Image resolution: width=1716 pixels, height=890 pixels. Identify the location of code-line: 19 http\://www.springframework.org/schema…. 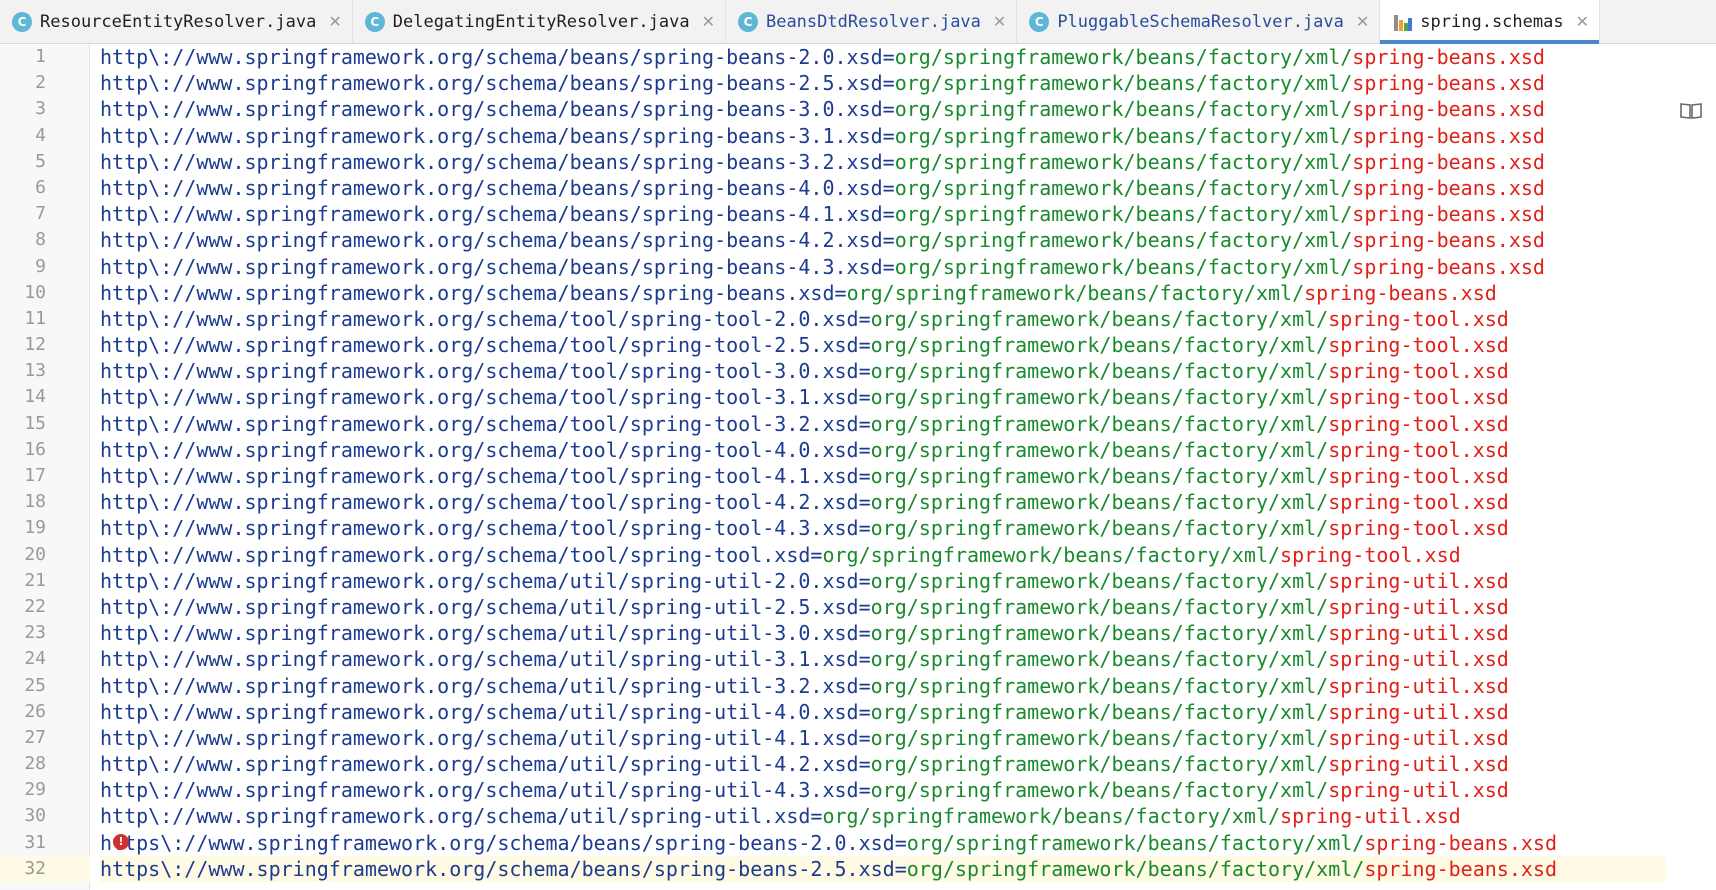
(845, 528).